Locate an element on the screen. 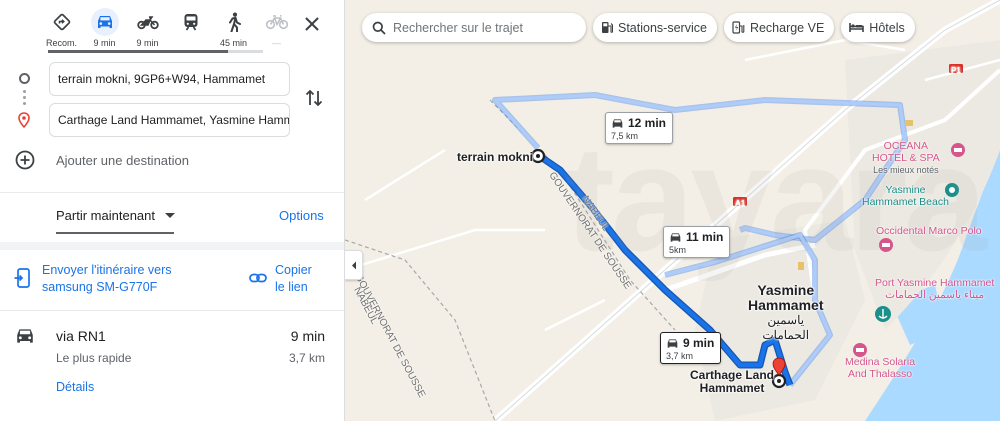 Image resolution: width=1000 pixels, height=421 pixels. options-button: Options is located at coordinates (301, 215).